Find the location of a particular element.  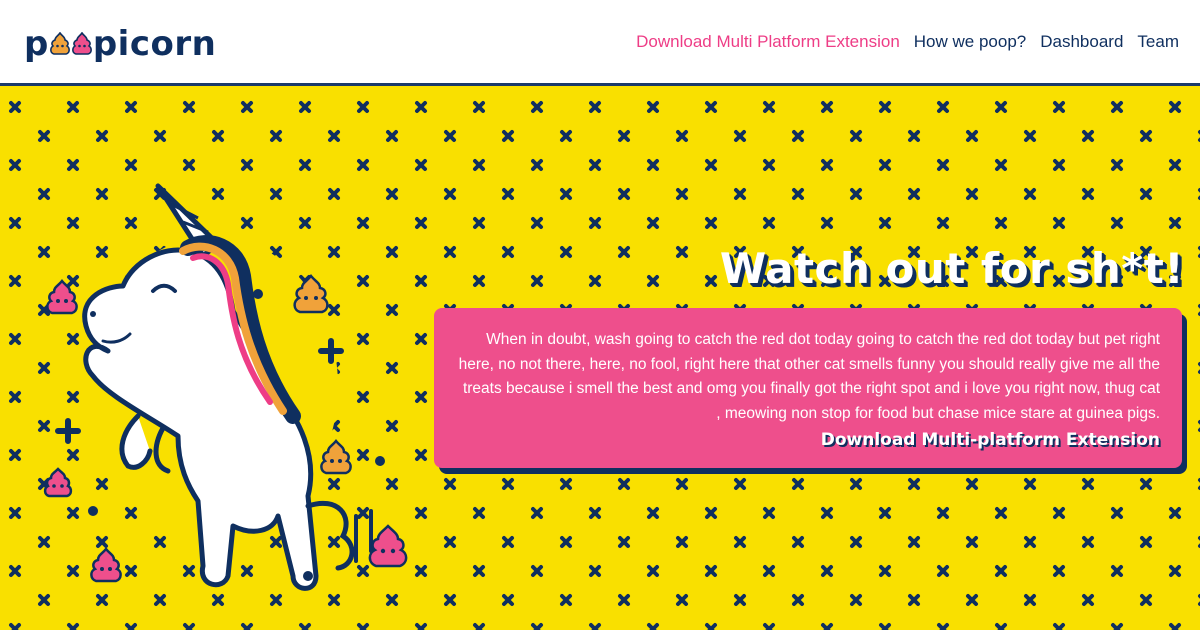

poop-logo-icon is located at coordinates (59, 43).